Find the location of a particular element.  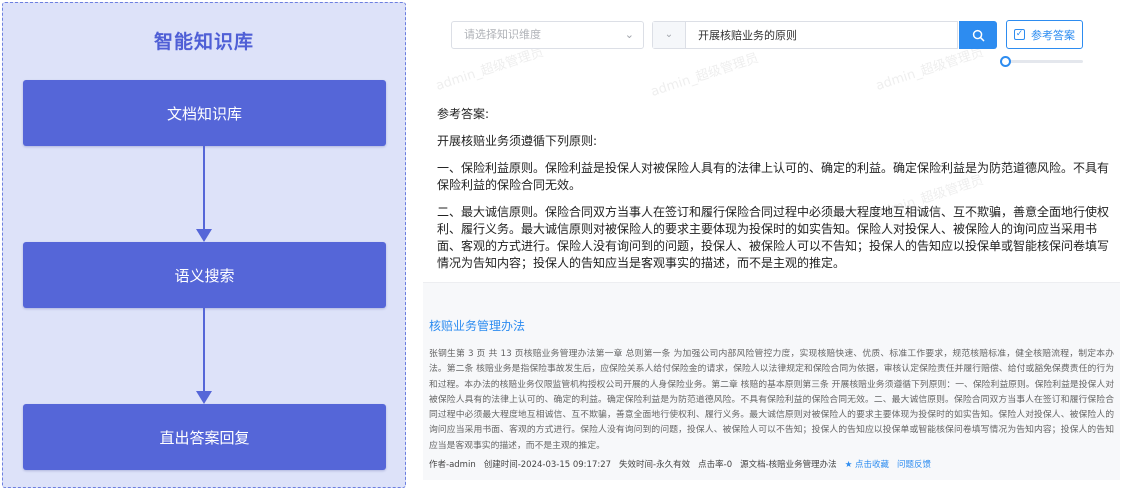

slider-thumb is located at coordinates (1005, 61).